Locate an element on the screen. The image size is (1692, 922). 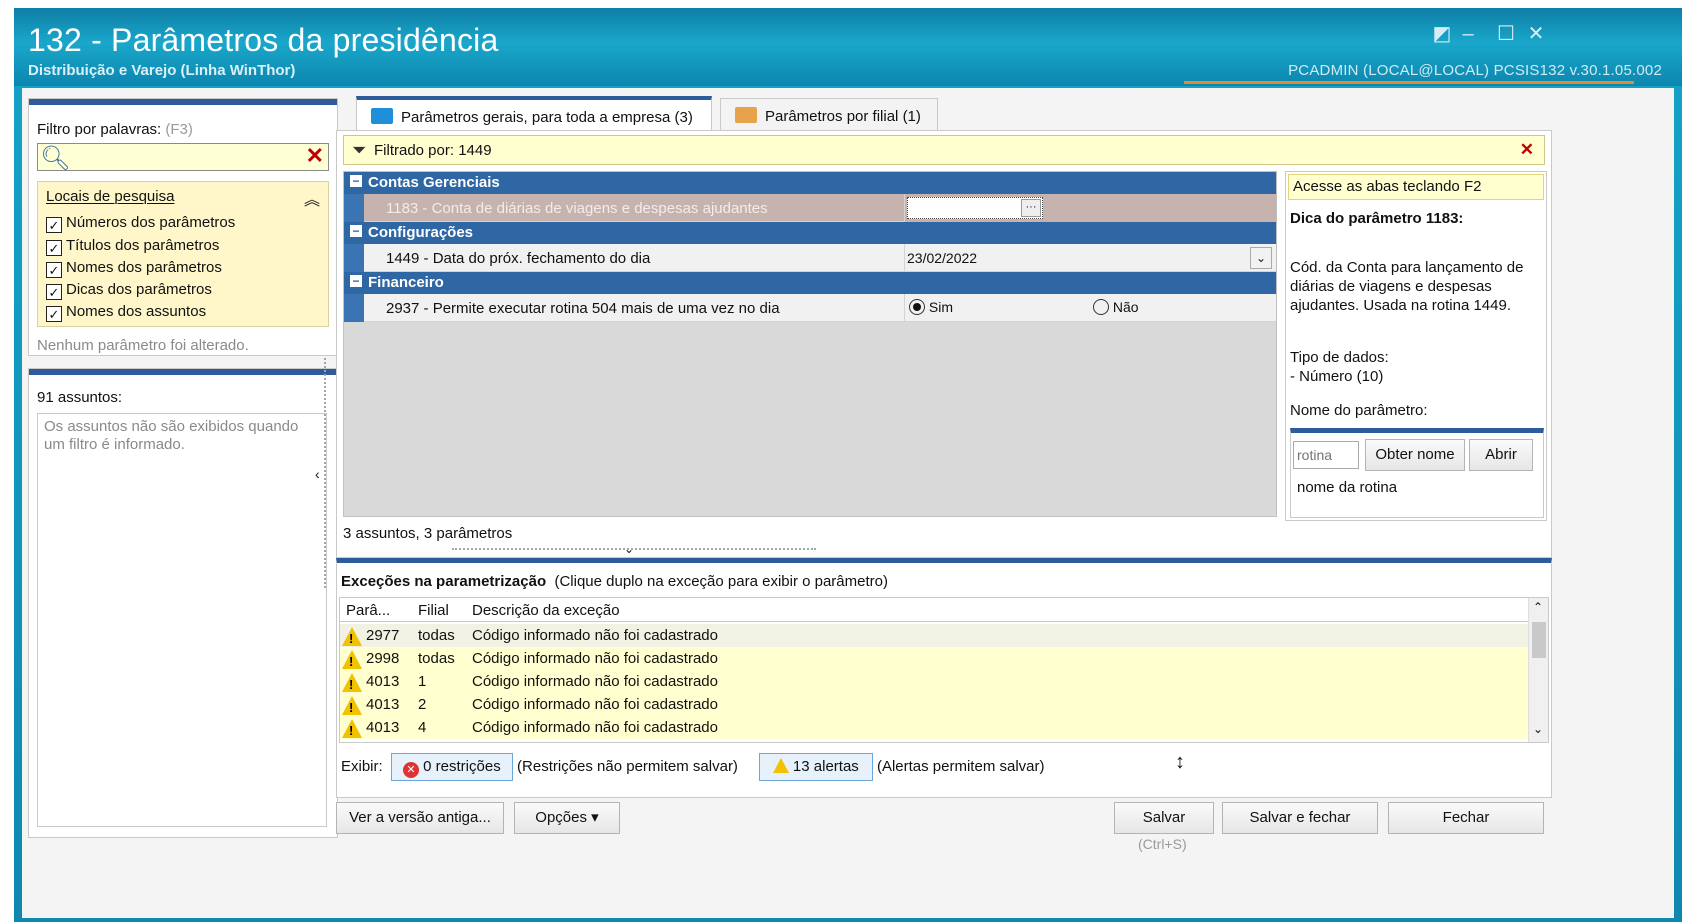
checkbox-label: Nomes dos parâmetros is located at coordinates (144, 267).